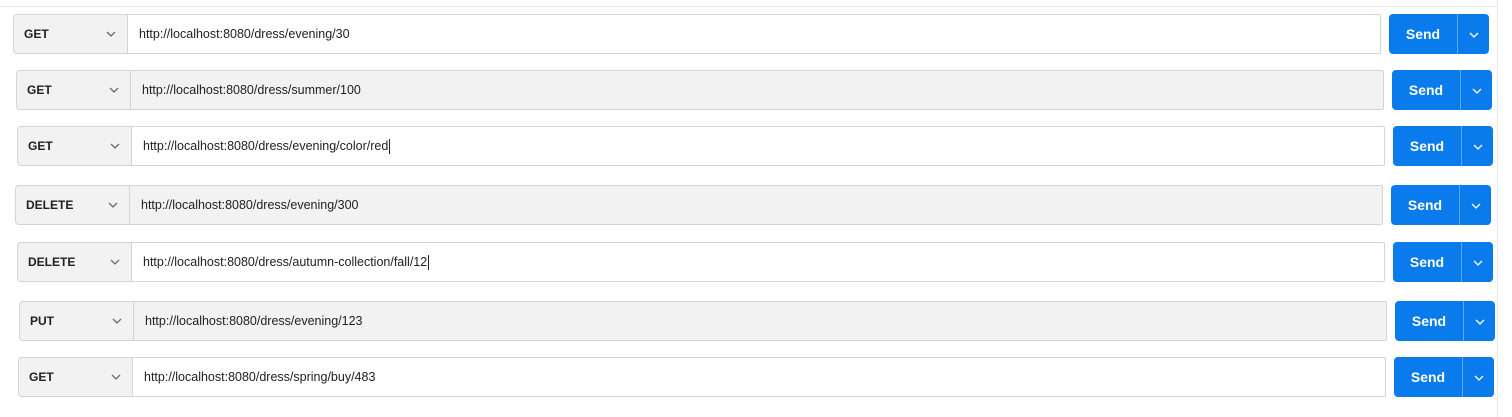 This screenshot has height=417, width=1512. What do you see at coordinates (76, 321) in the screenshot?
I see `method-select: PUT` at bounding box center [76, 321].